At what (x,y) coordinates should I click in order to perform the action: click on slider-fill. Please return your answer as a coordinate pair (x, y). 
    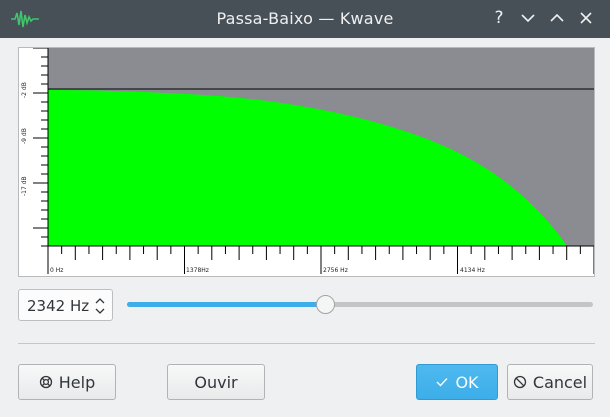
    Looking at the image, I should click on (226, 304).